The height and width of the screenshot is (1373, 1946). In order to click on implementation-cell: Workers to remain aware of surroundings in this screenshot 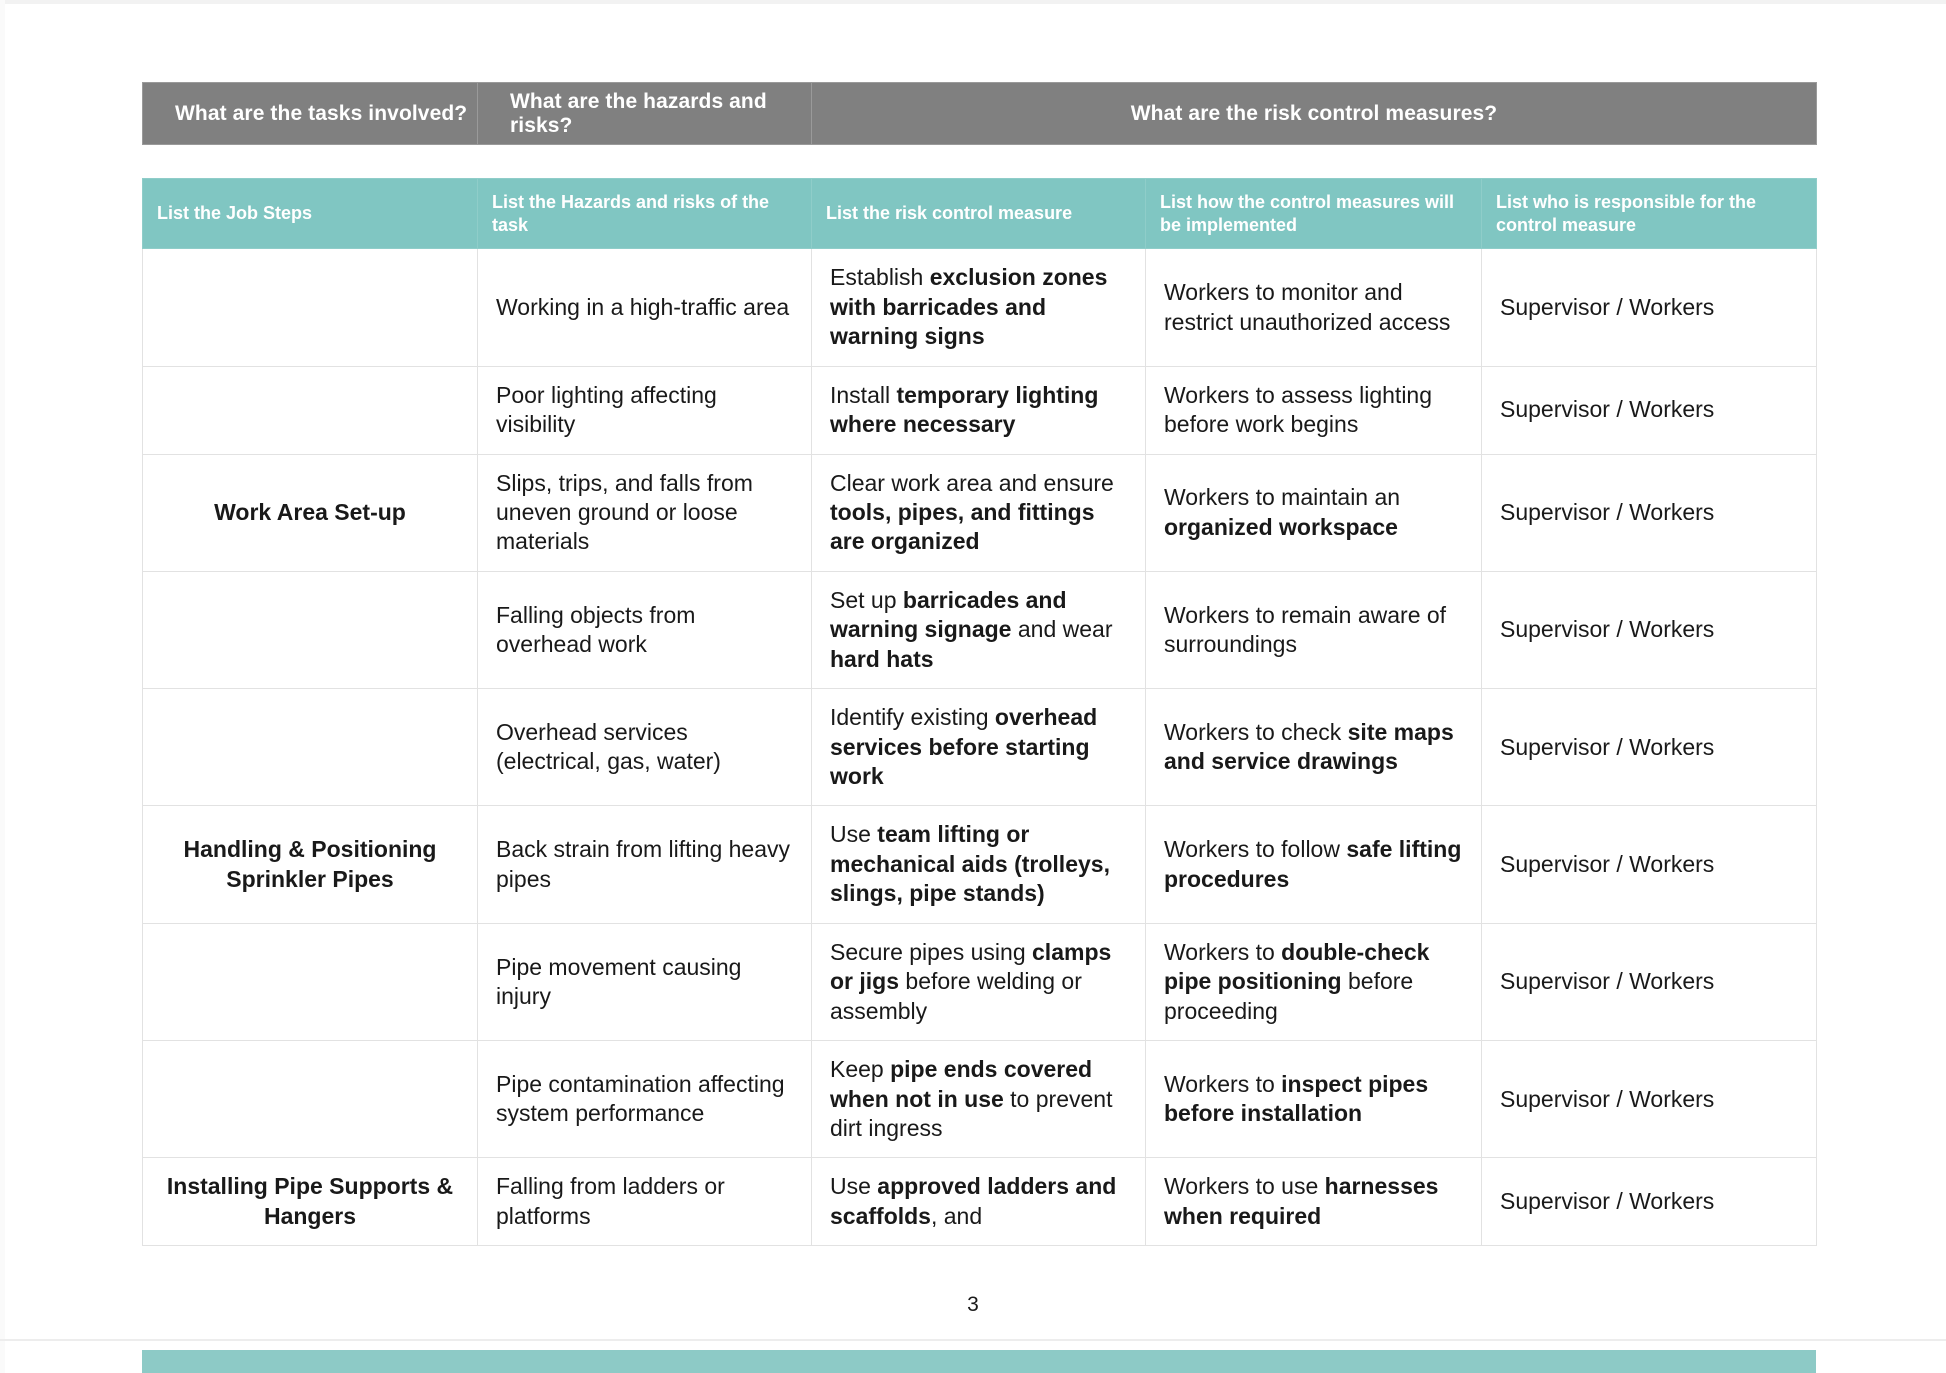, I will do `click(1313, 630)`.